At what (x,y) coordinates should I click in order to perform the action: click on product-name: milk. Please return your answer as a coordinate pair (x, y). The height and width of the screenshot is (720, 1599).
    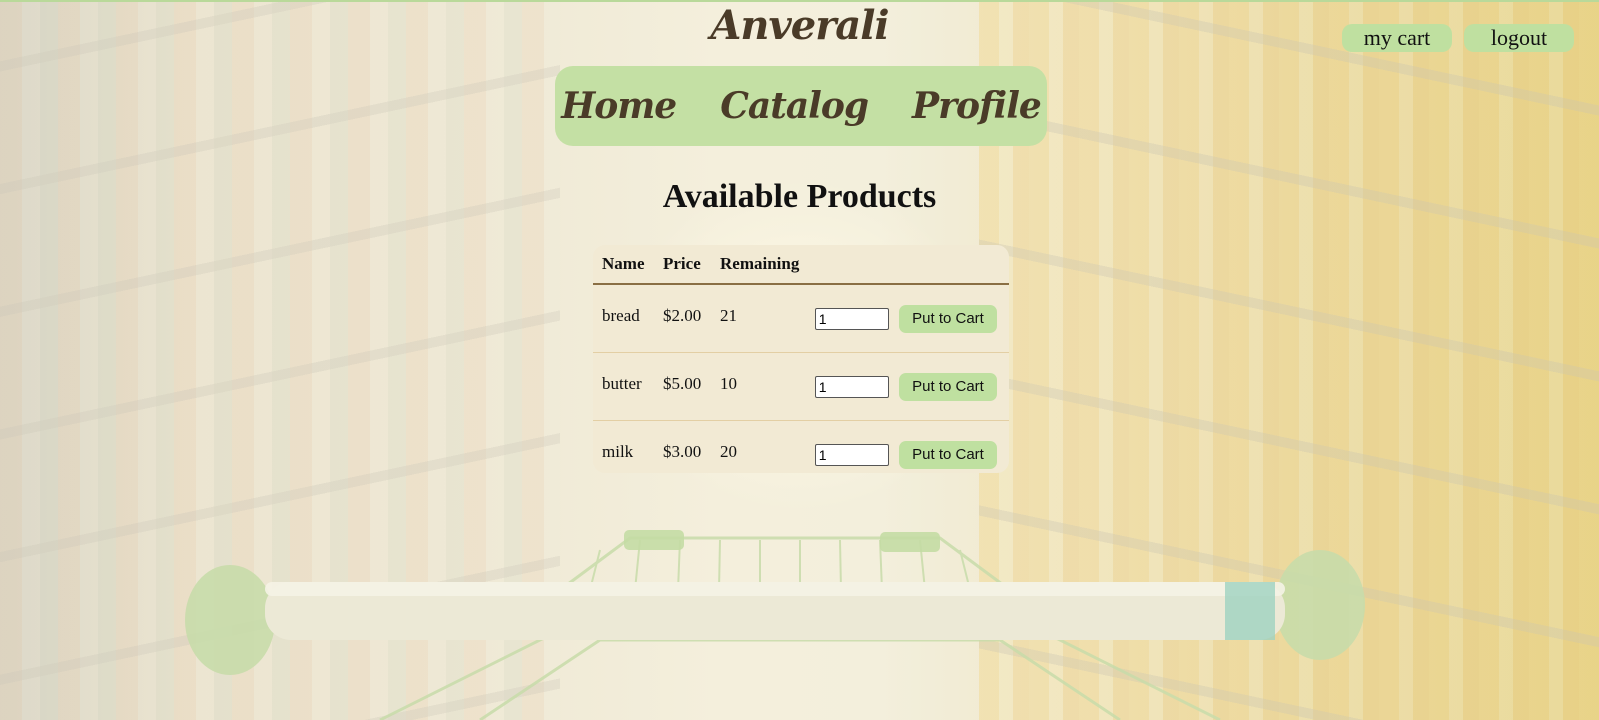
    Looking at the image, I should click on (618, 451).